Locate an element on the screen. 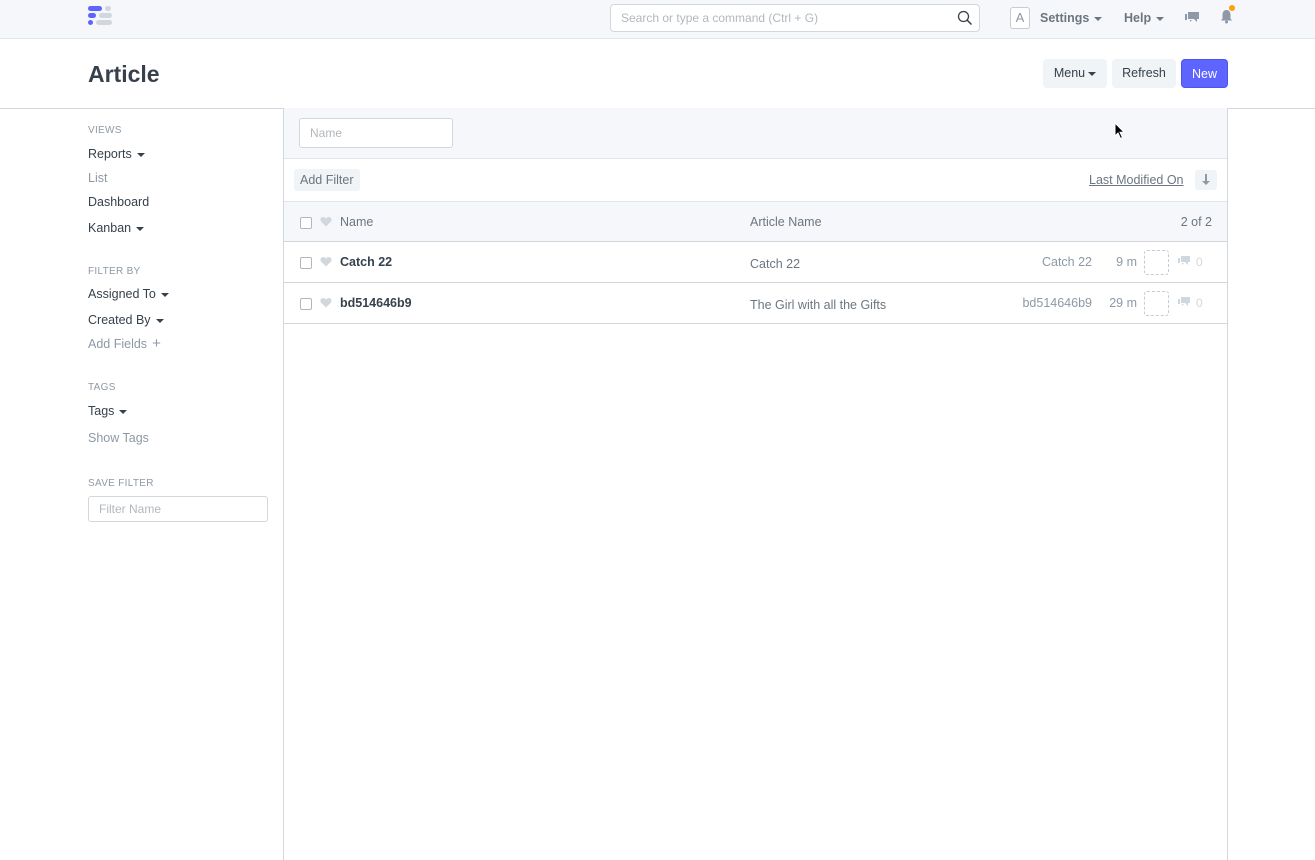  column-header-article-name: Article Name is located at coordinates (786, 222).